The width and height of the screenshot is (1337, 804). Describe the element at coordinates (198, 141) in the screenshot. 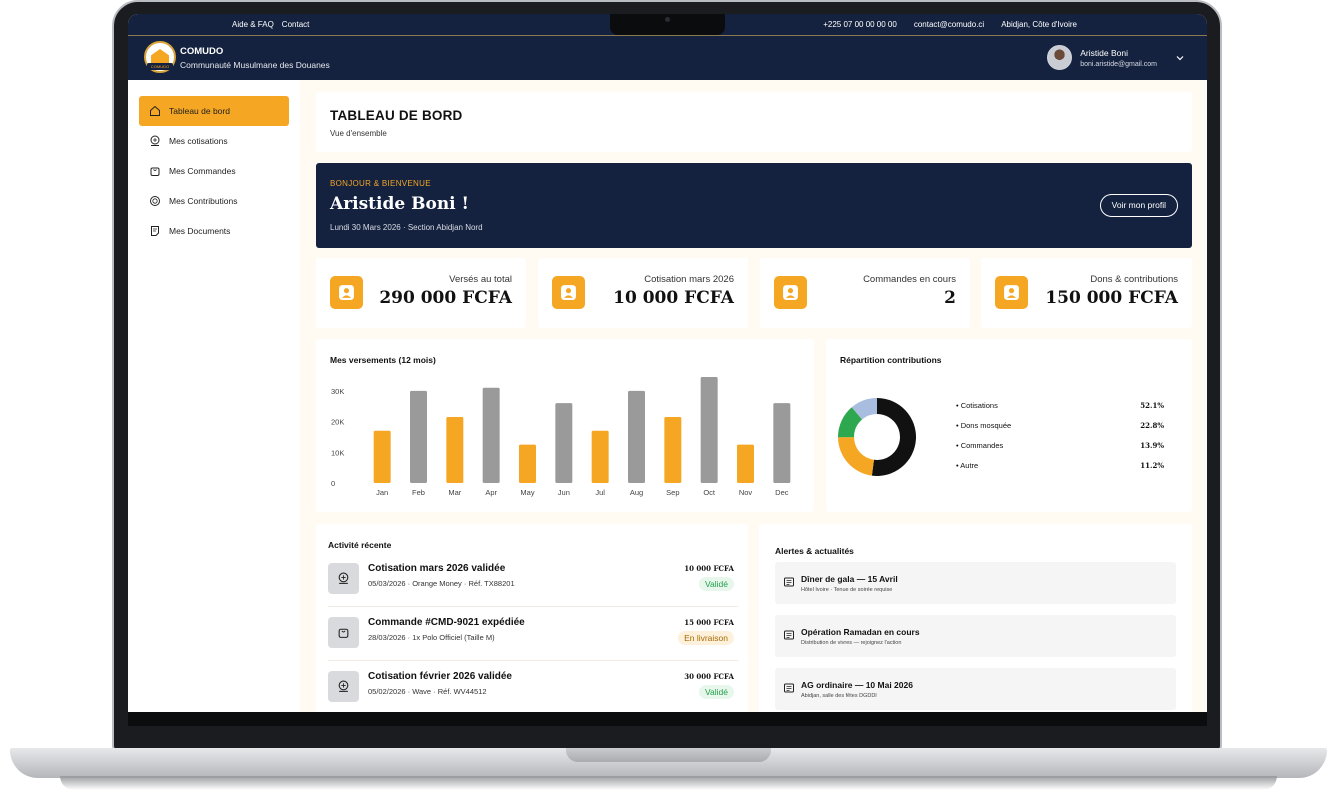

I see `sidebar-item-label: Mes cotisations` at that location.